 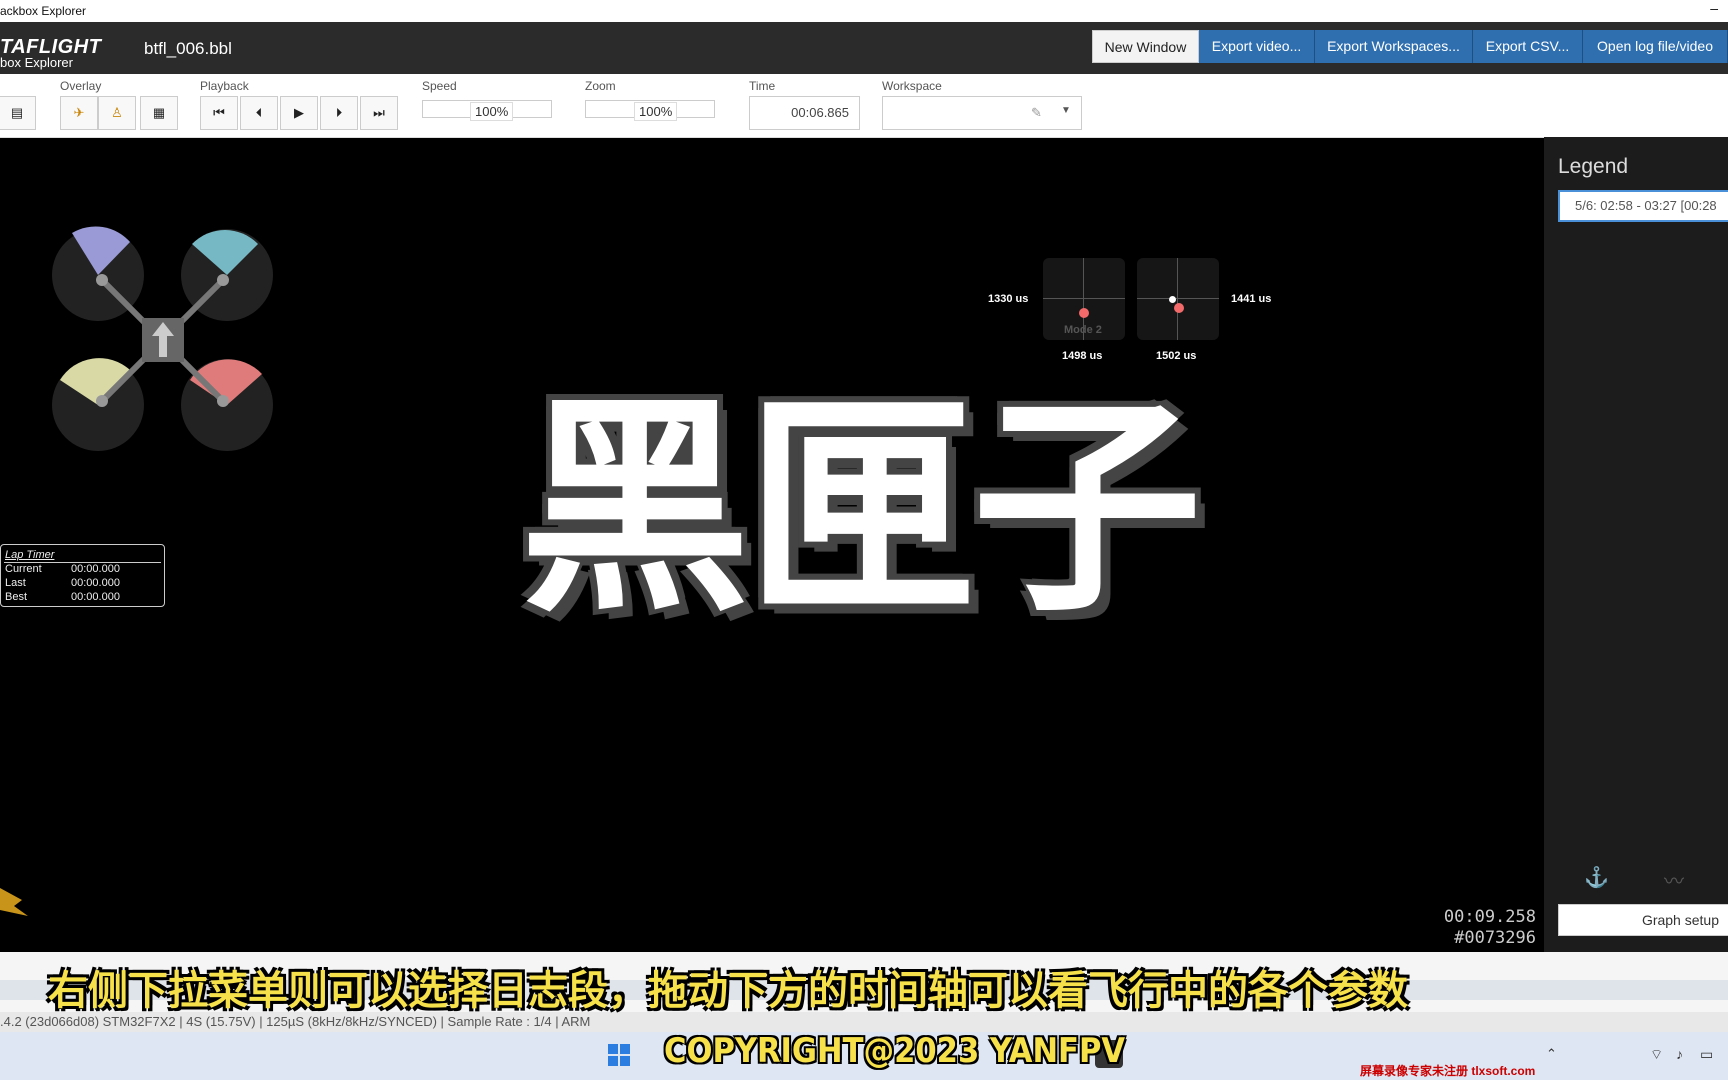 What do you see at coordinates (188, 48) in the screenshot?
I see `log-filename: btfl_006.bbl` at bounding box center [188, 48].